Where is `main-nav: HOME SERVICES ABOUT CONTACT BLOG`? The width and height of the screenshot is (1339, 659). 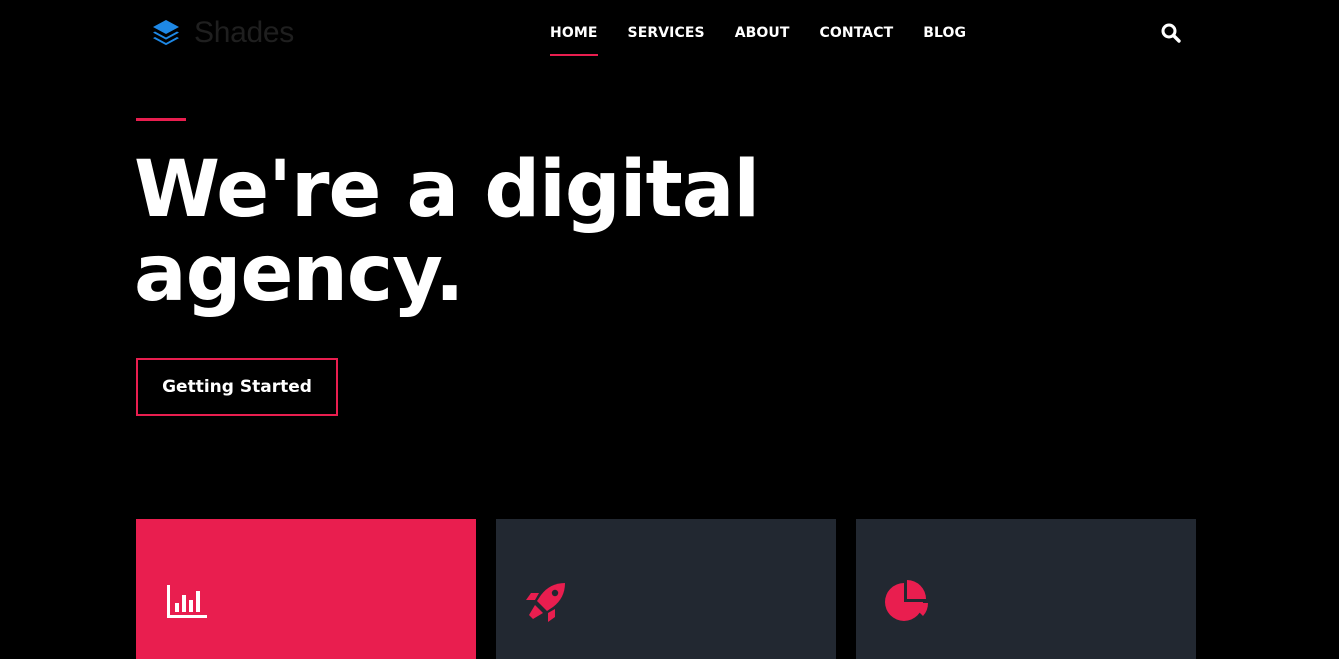 main-nav: HOME SERVICES ABOUT CONTACT BLOG is located at coordinates (758, 33).